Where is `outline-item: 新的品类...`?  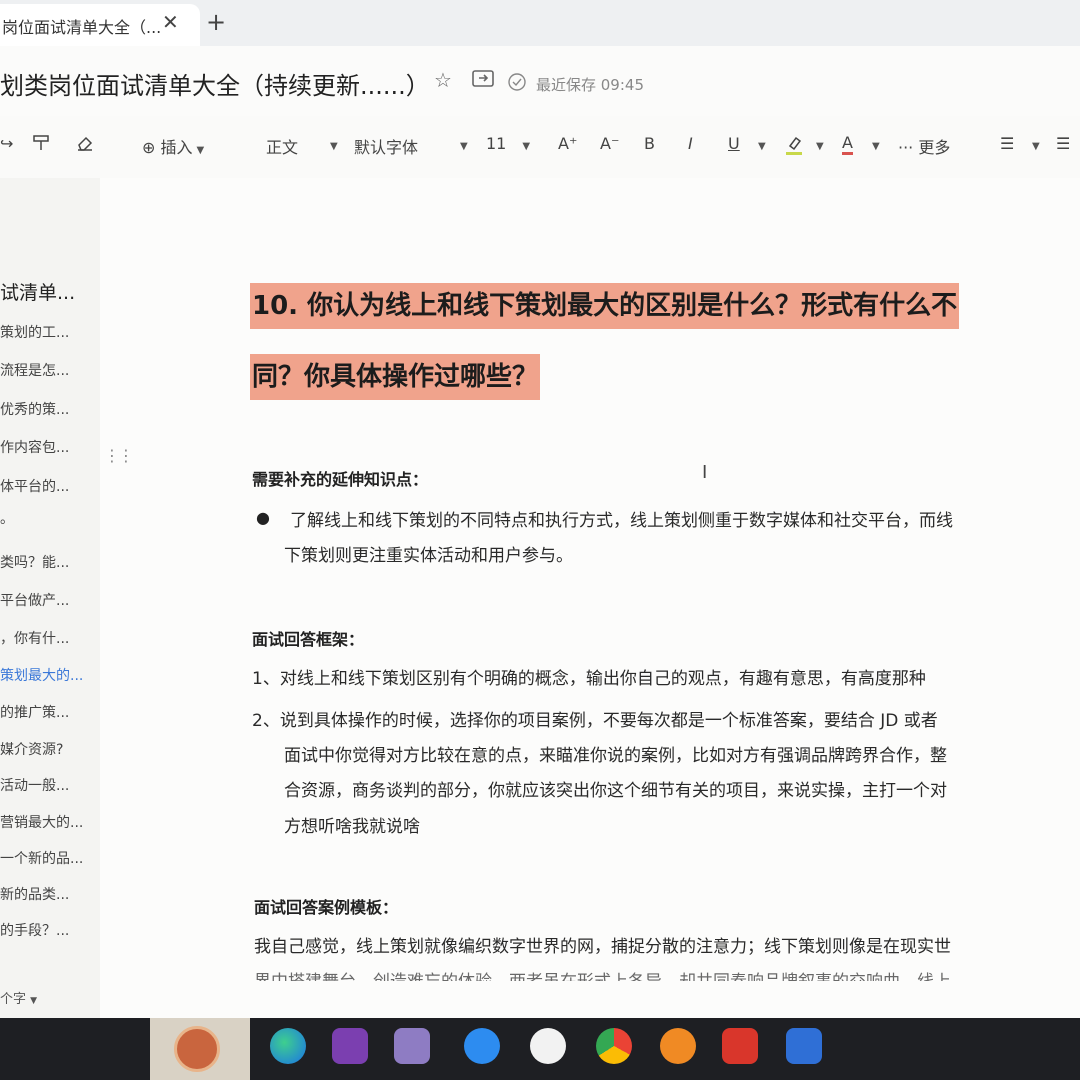 outline-item: 新的品类... is located at coordinates (34, 894).